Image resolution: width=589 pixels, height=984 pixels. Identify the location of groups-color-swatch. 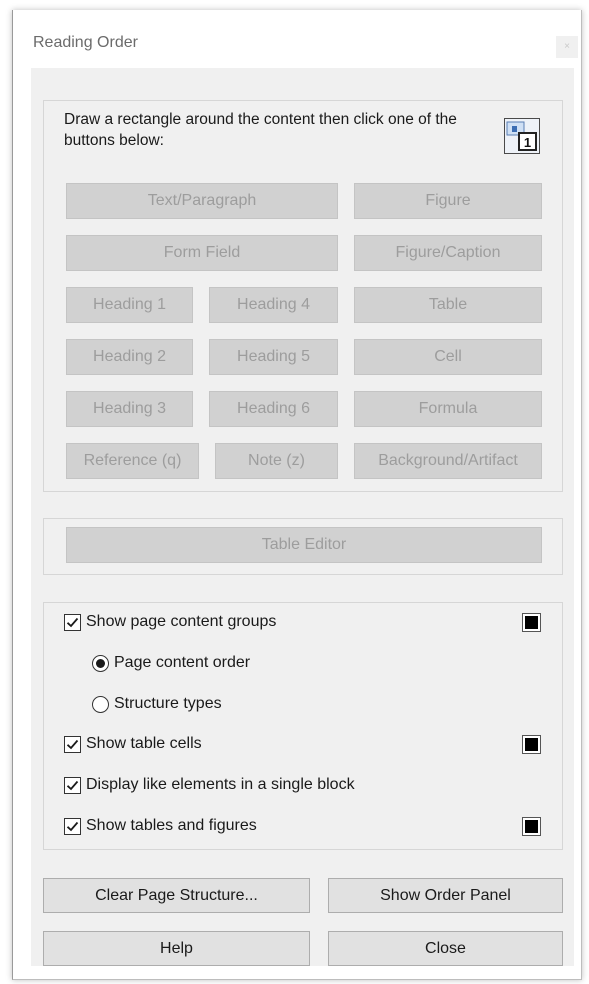
(531, 622).